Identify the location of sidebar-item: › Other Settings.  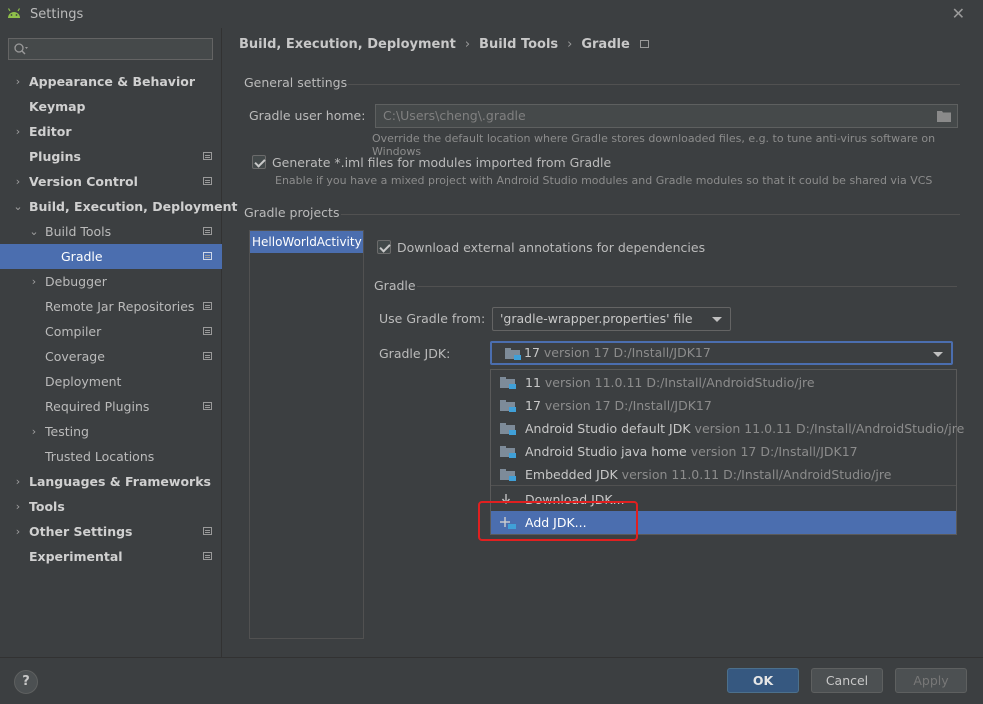
(111, 531).